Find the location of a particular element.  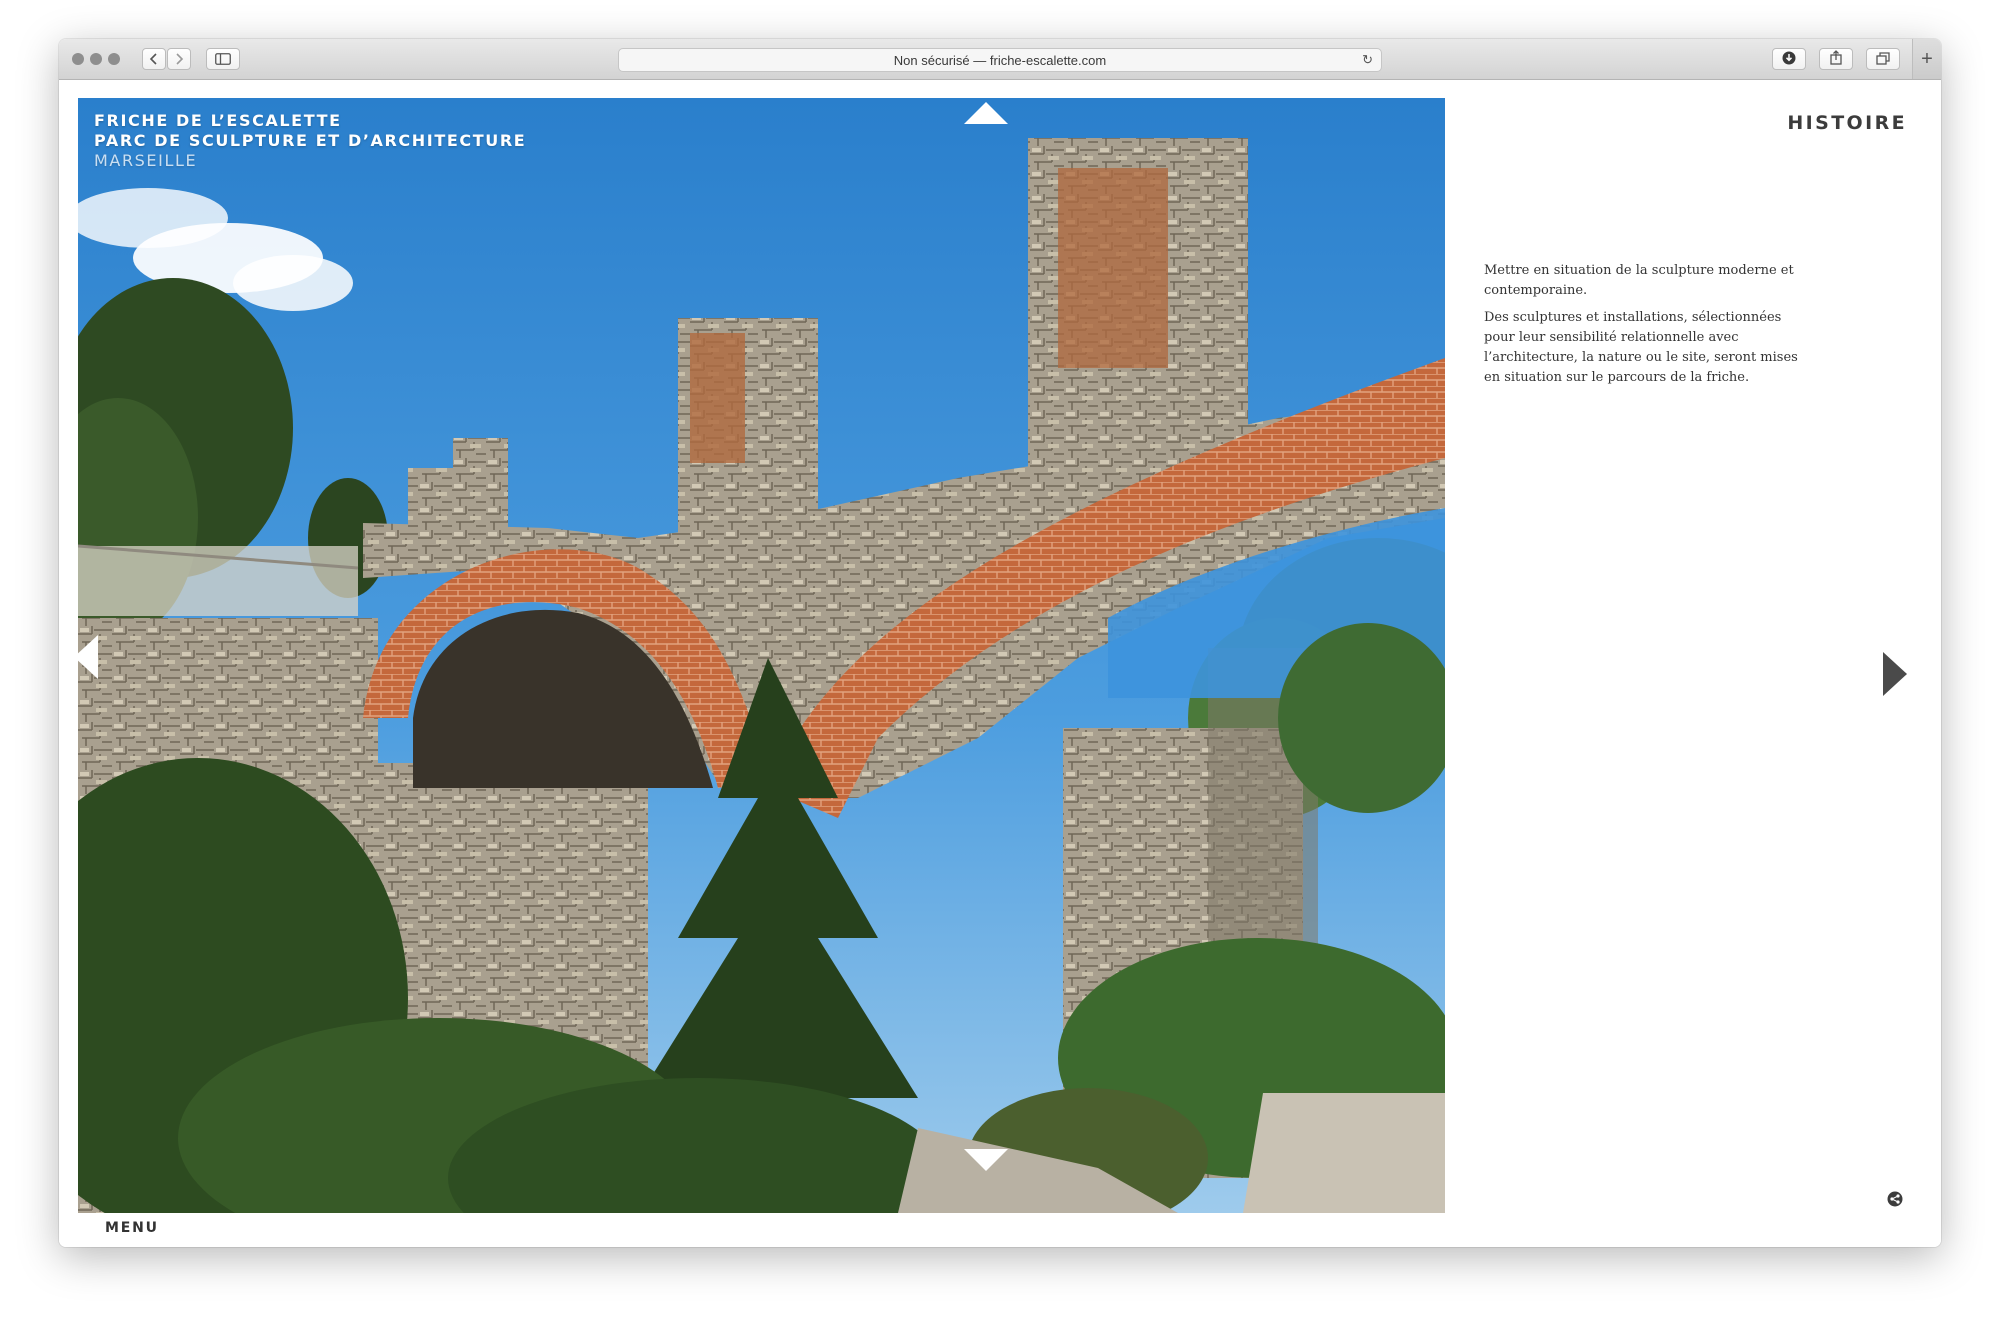

forward-icon is located at coordinates (179, 59).